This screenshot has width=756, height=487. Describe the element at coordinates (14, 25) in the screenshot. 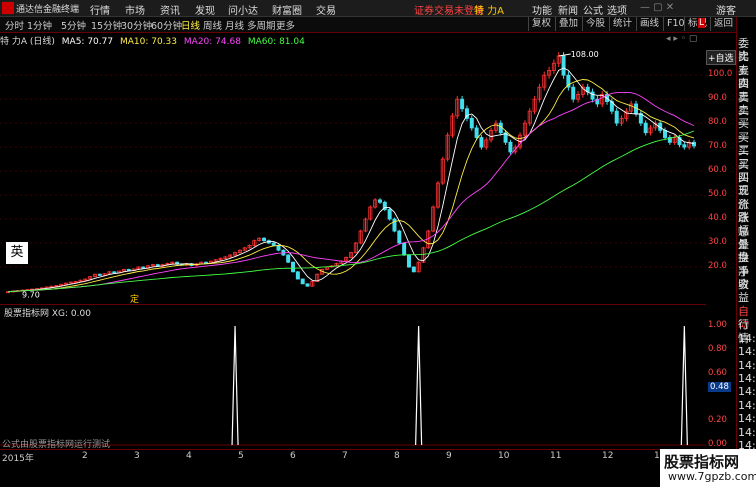

I see `period-tab: 分时` at that location.